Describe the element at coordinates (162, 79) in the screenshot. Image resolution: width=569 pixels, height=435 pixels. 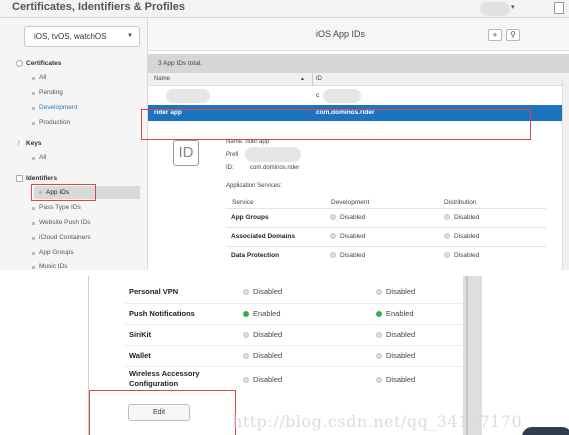
I see `column-header-name: Name` at that location.